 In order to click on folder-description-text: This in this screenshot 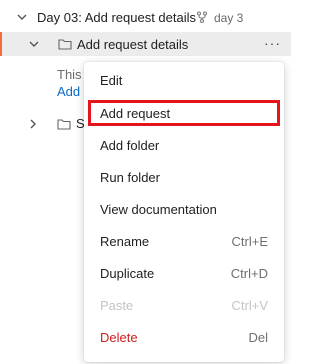, I will do `click(69, 74)`.